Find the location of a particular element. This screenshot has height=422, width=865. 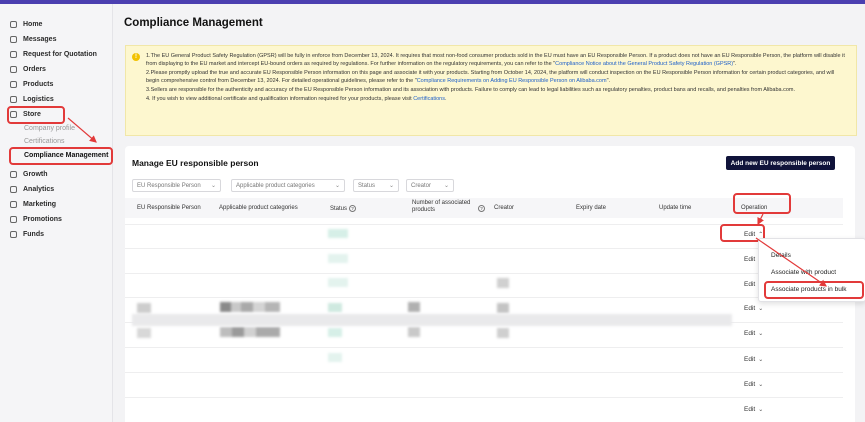

arrow-edit-to-bulk is located at coordinates (791, 262).